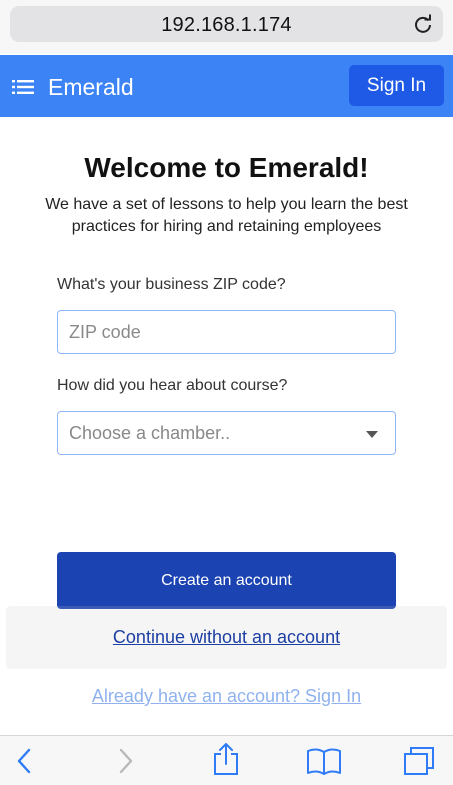  Describe the element at coordinates (226, 167) in the screenshot. I see `page-title: Welcome to Emerald!` at that location.